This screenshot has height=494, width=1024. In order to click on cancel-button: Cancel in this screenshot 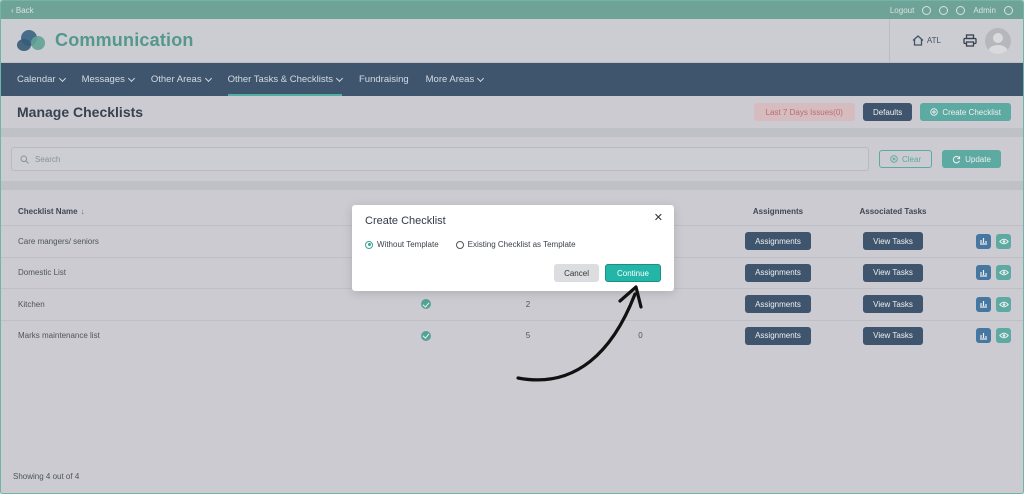, I will do `click(576, 273)`.